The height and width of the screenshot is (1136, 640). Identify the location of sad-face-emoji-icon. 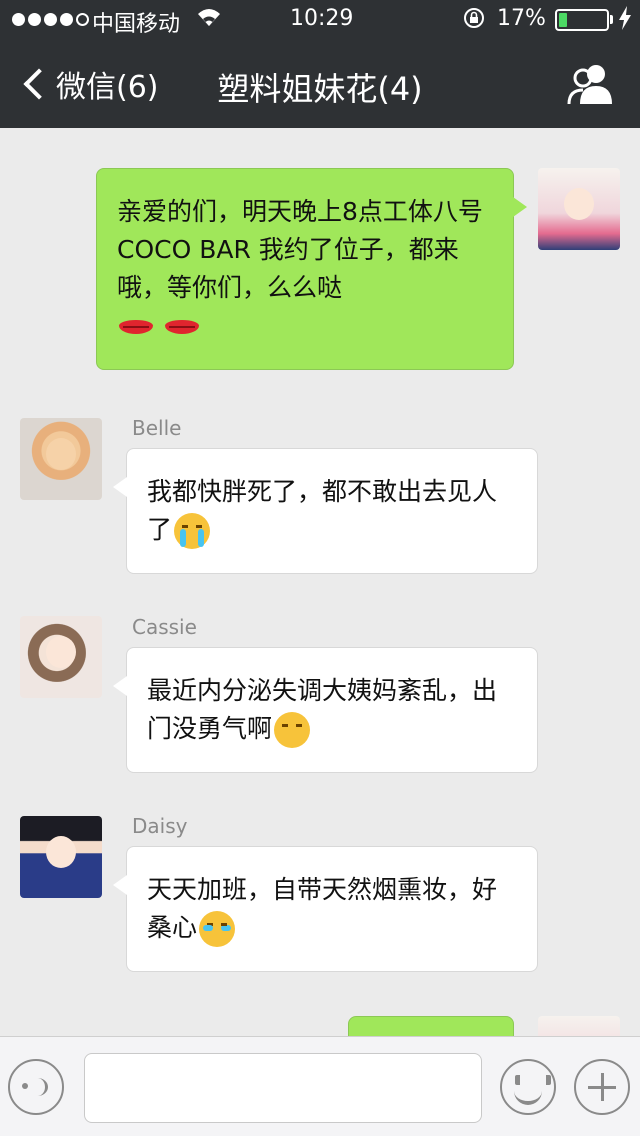
(292, 730).